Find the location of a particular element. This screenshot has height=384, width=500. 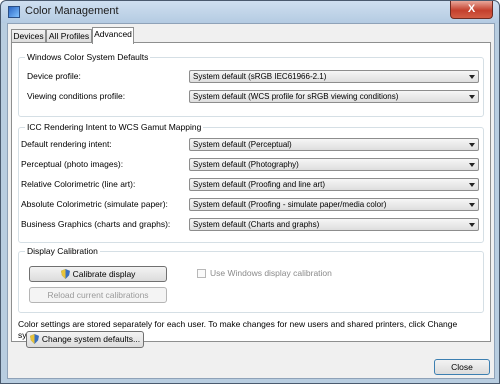

window-title: Color Management is located at coordinates (72, 11).